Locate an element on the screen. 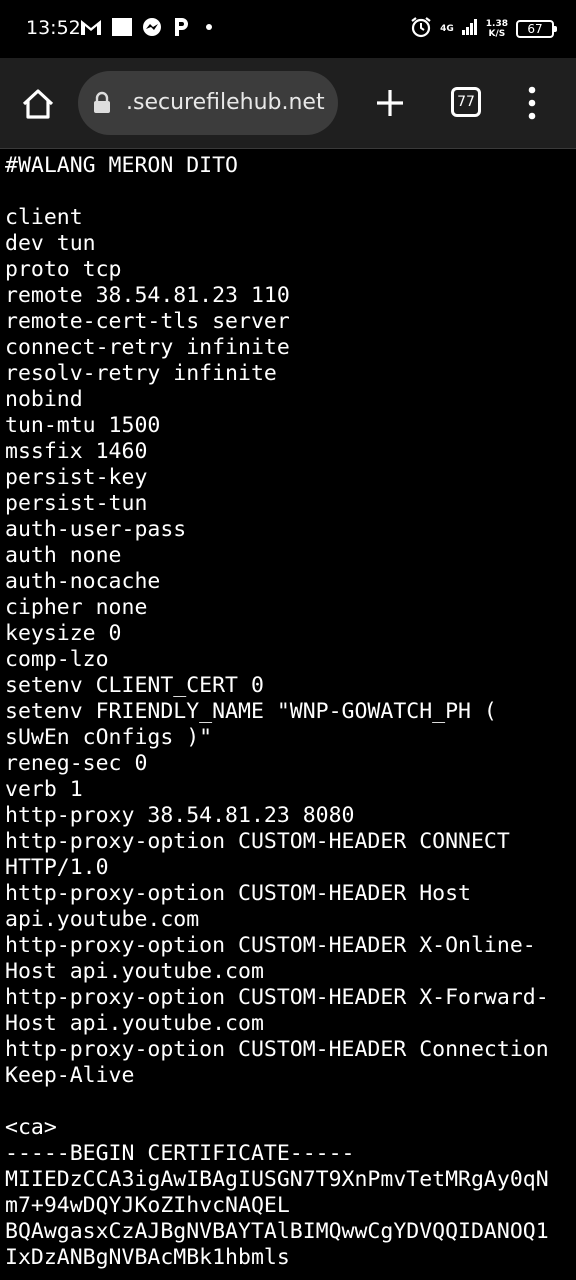 Image resolution: width=576 pixels, height=1280 pixels. file-line: mssfix 1460 is located at coordinates (76, 451).